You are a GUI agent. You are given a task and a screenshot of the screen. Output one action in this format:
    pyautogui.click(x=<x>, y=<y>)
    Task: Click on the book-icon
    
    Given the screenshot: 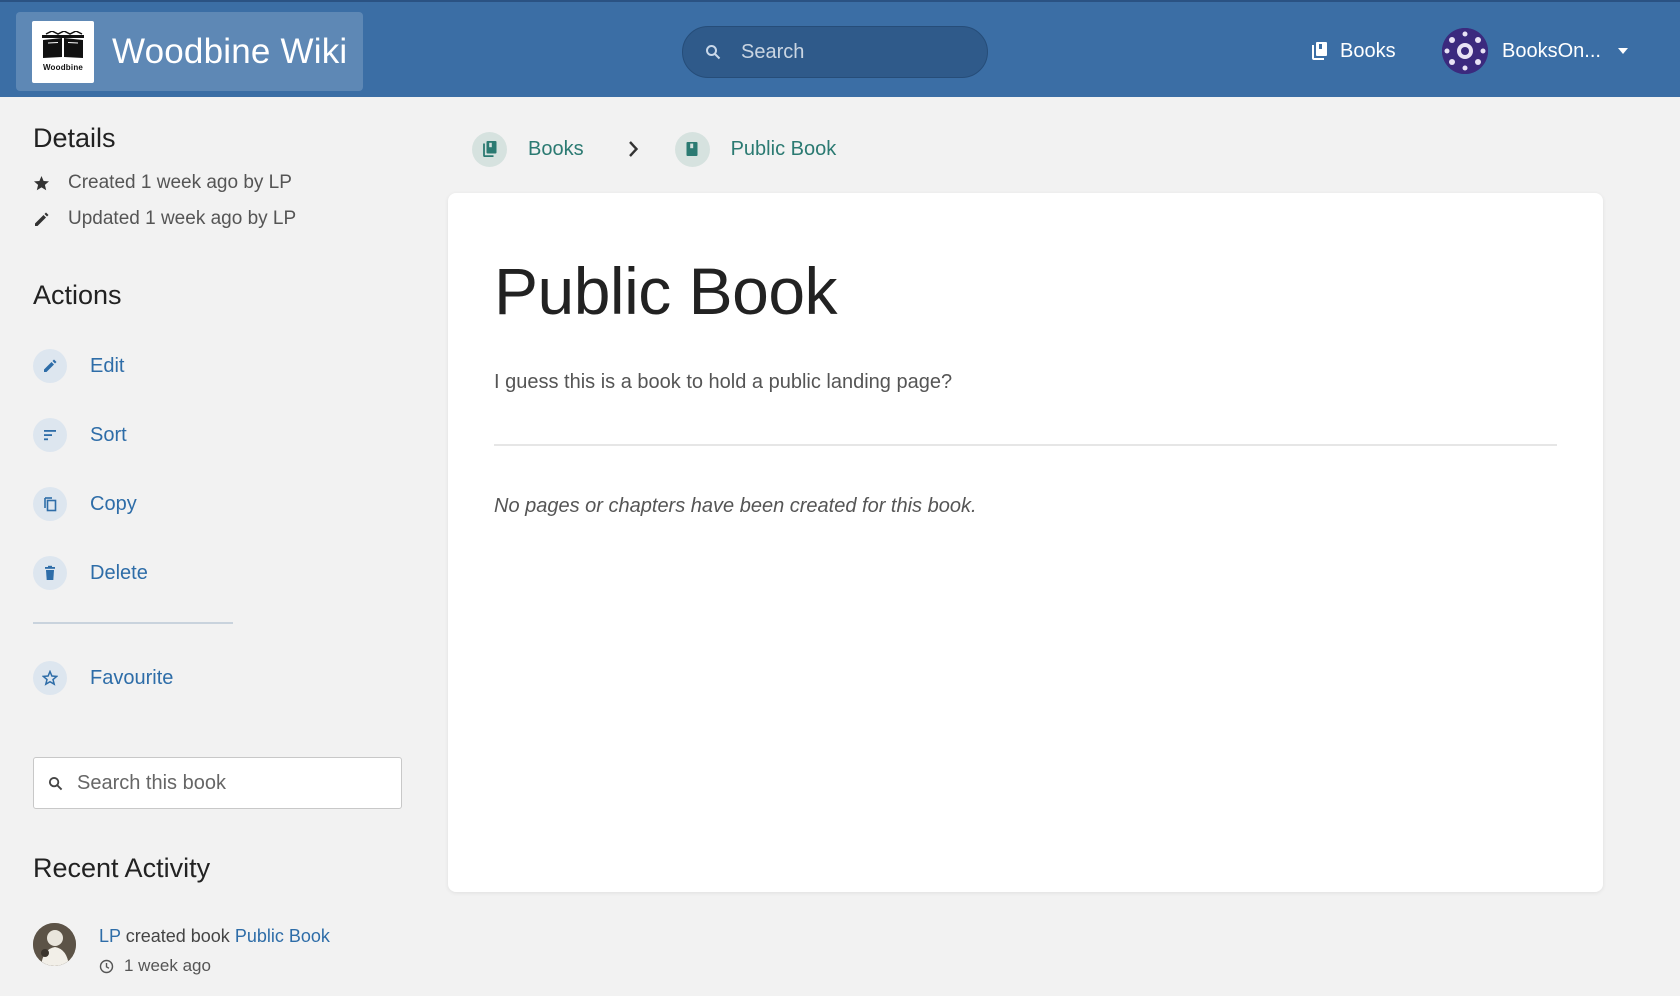 What is the action you would take?
    pyautogui.click(x=692, y=149)
    